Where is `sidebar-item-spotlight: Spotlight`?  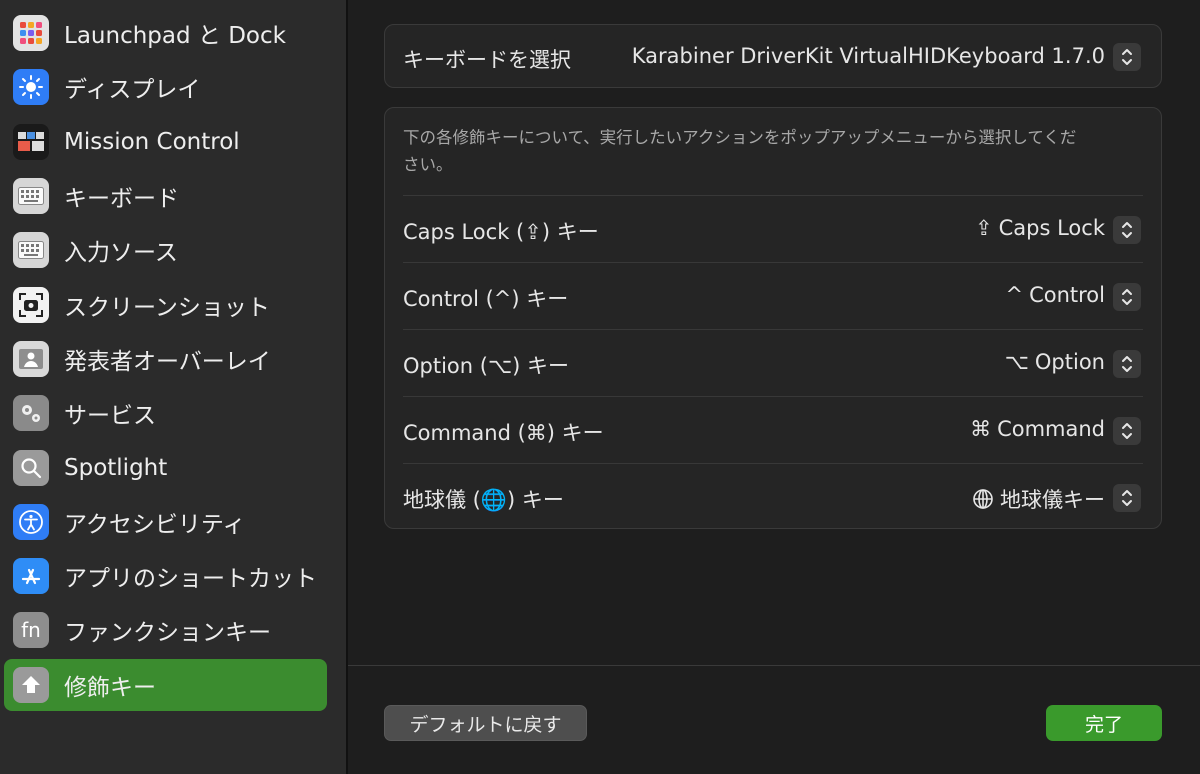 sidebar-item-spotlight: Spotlight is located at coordinates (165, 468).